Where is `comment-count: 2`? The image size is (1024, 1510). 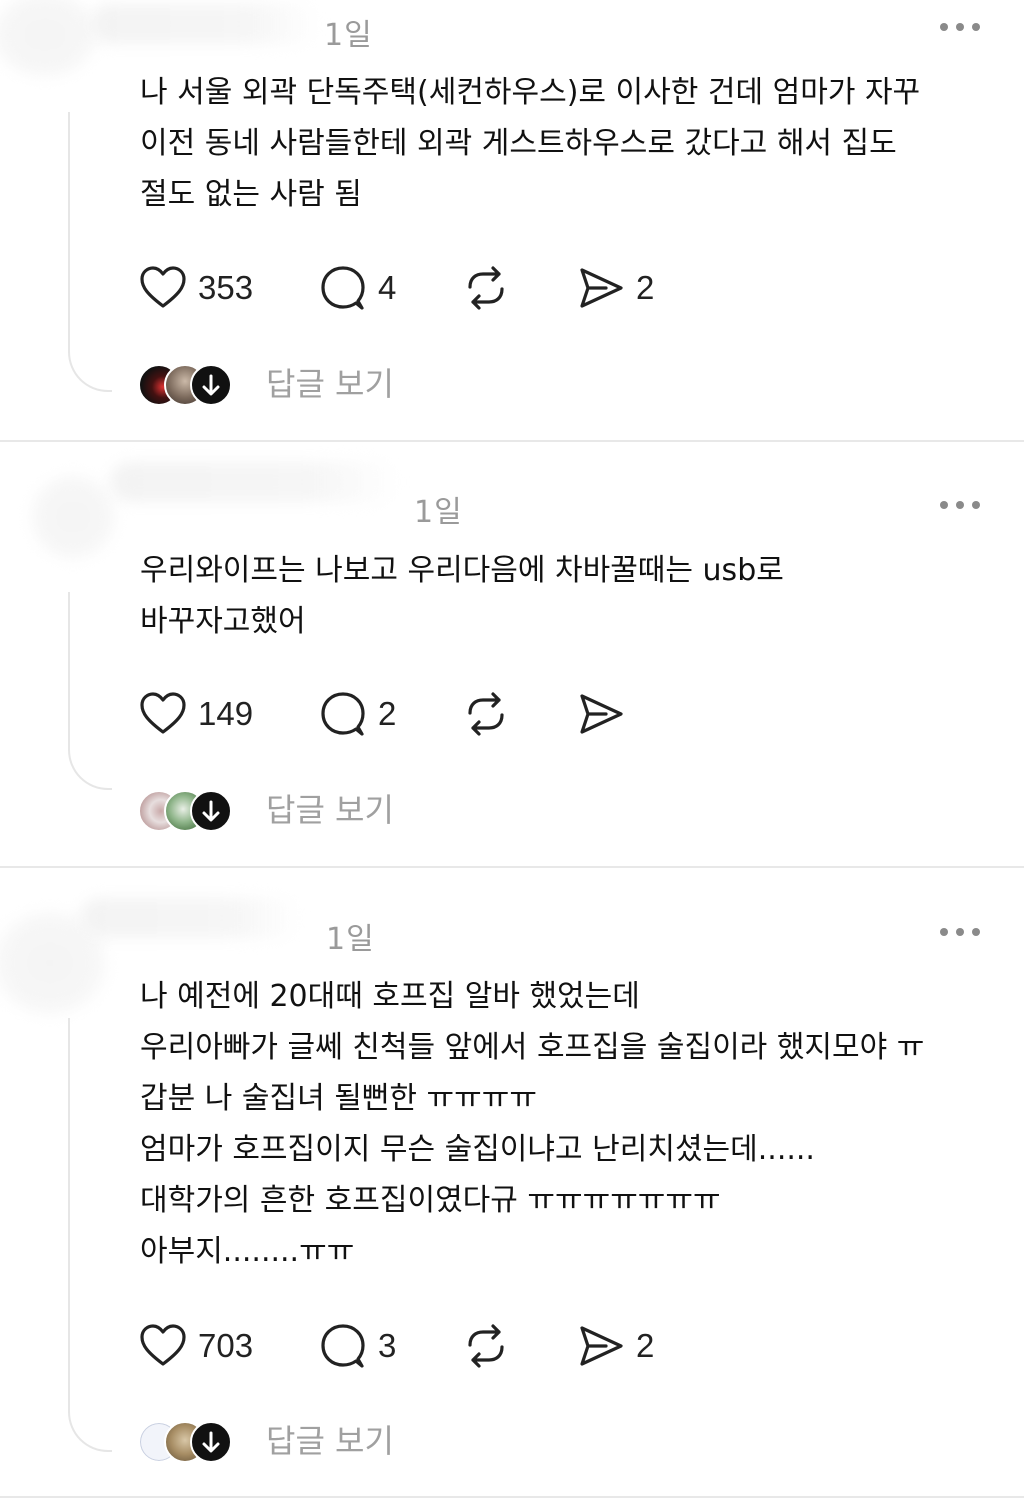
comment-count: 2 is located at coordinates (387, 713).